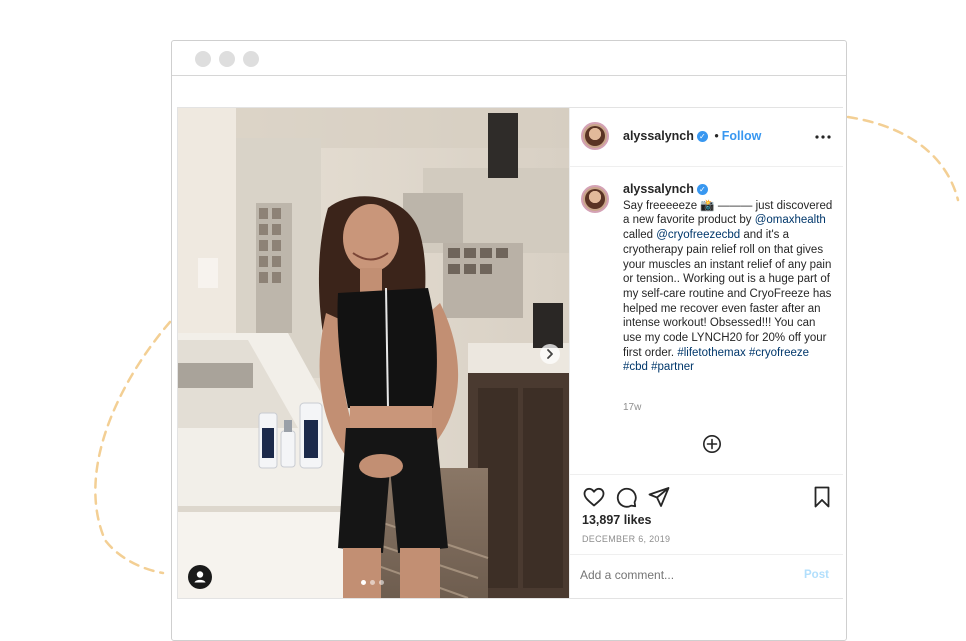 This screenshot has height=641, width=966. What do you see at coordinates (632, 407) in the screenshot?
I see `caption-timestamp: 17w` at bounding box center [632, 407].